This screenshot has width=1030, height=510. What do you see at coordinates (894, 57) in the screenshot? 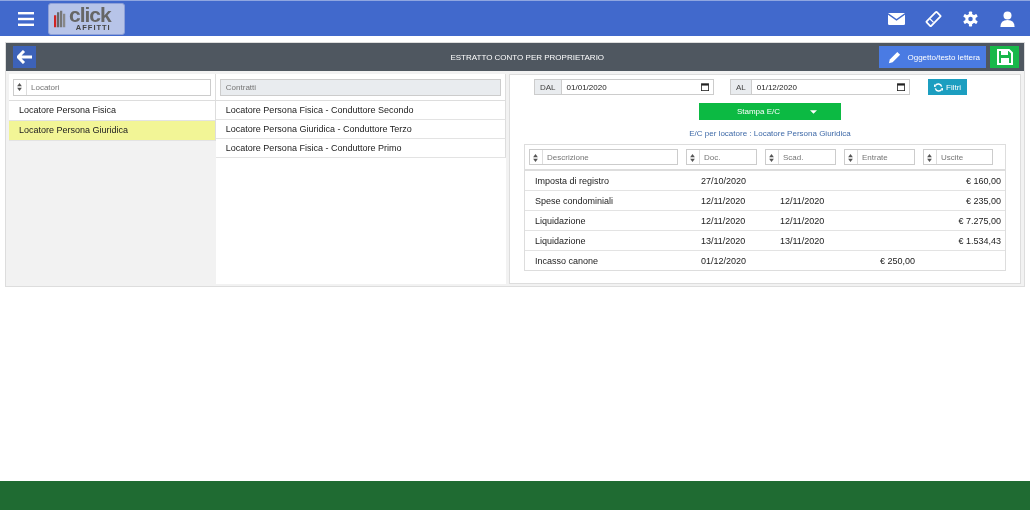
I see `pencil-icon` at bounding box center [894, 57].